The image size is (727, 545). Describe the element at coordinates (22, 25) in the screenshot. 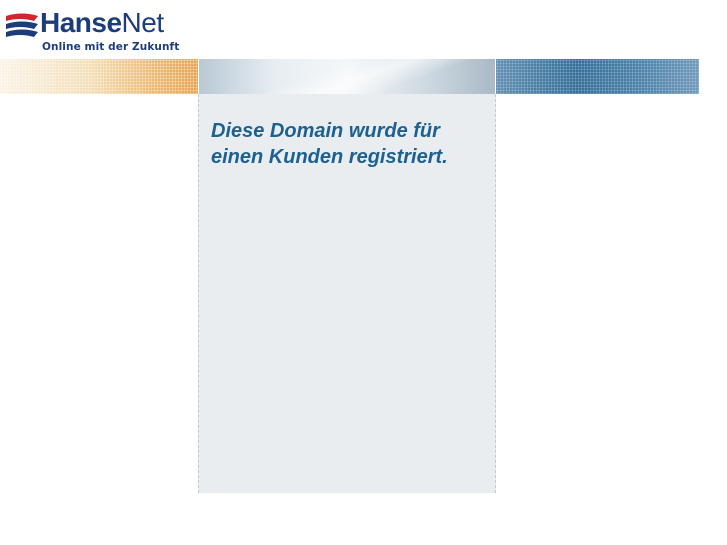

I see `logo-swoosh-icon` at that location.